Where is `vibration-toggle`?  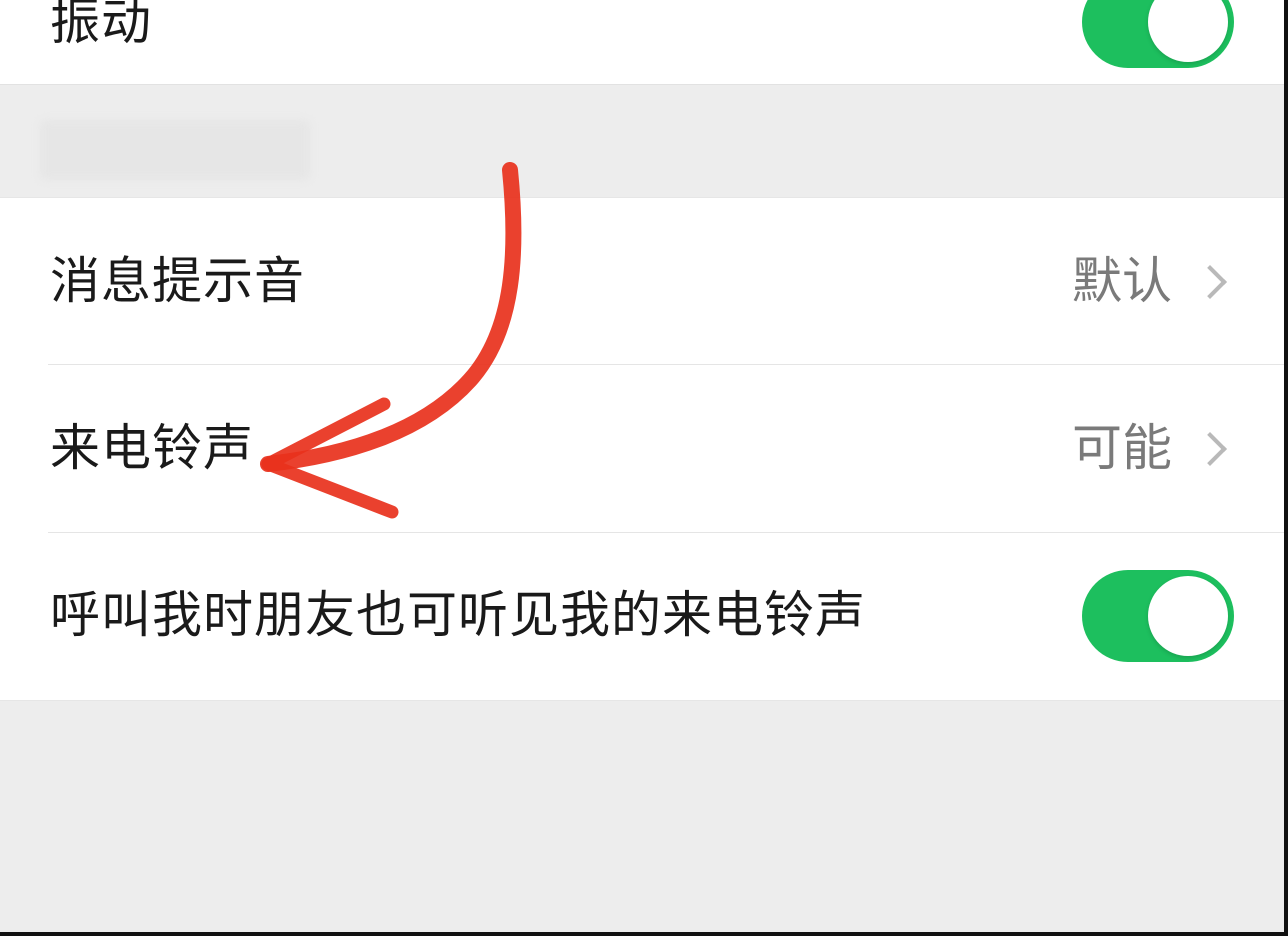 vibration-toggle is located at coordinates (1158, 34).